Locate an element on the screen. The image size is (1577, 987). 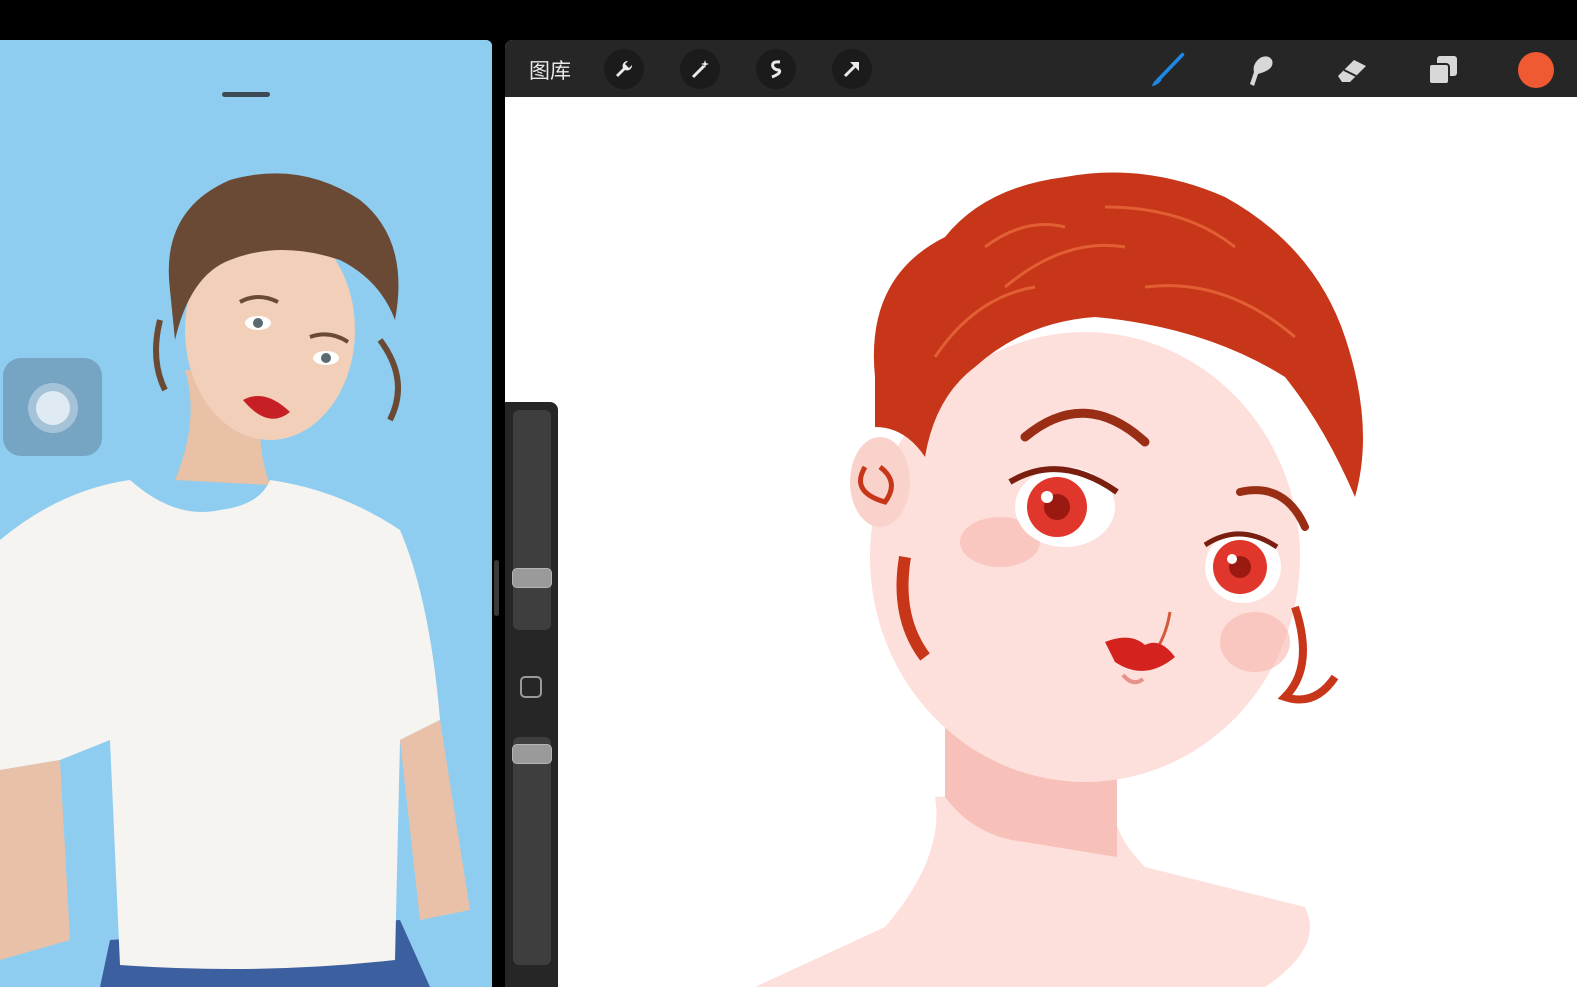
layers-icon is located at coordinates (1442, 70).